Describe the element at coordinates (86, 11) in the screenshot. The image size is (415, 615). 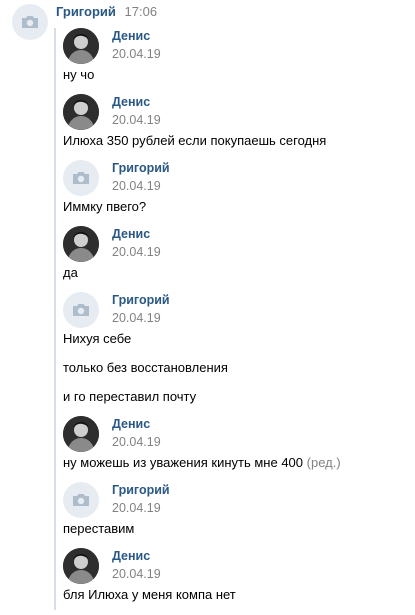
I see `outer-author: Григорий` at that location.